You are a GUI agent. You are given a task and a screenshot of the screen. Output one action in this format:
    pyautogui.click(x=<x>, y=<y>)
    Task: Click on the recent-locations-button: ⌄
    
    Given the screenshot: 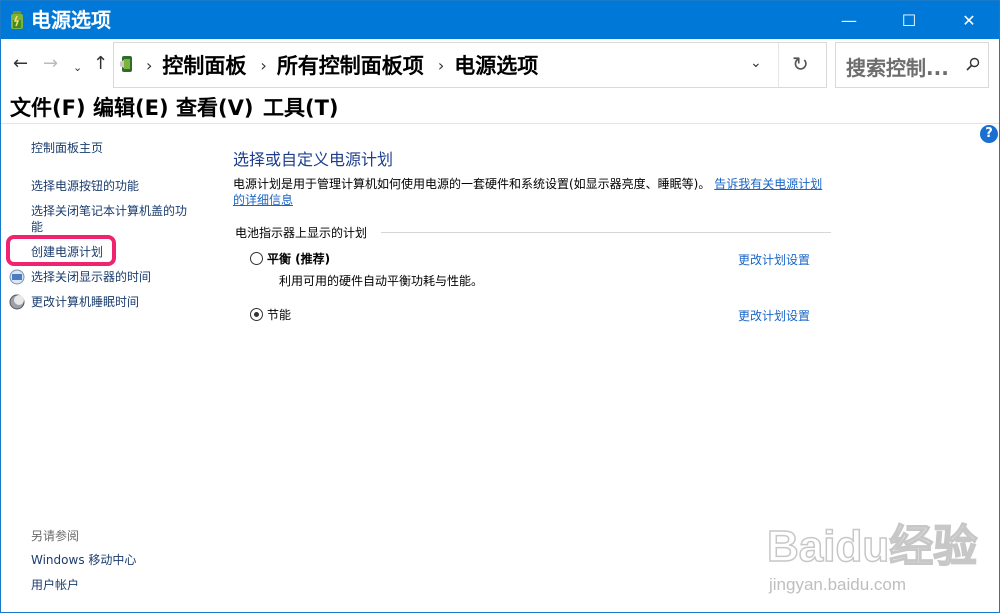 What is the action you would take?
    pyautogui.click(x=77, y=68)
    